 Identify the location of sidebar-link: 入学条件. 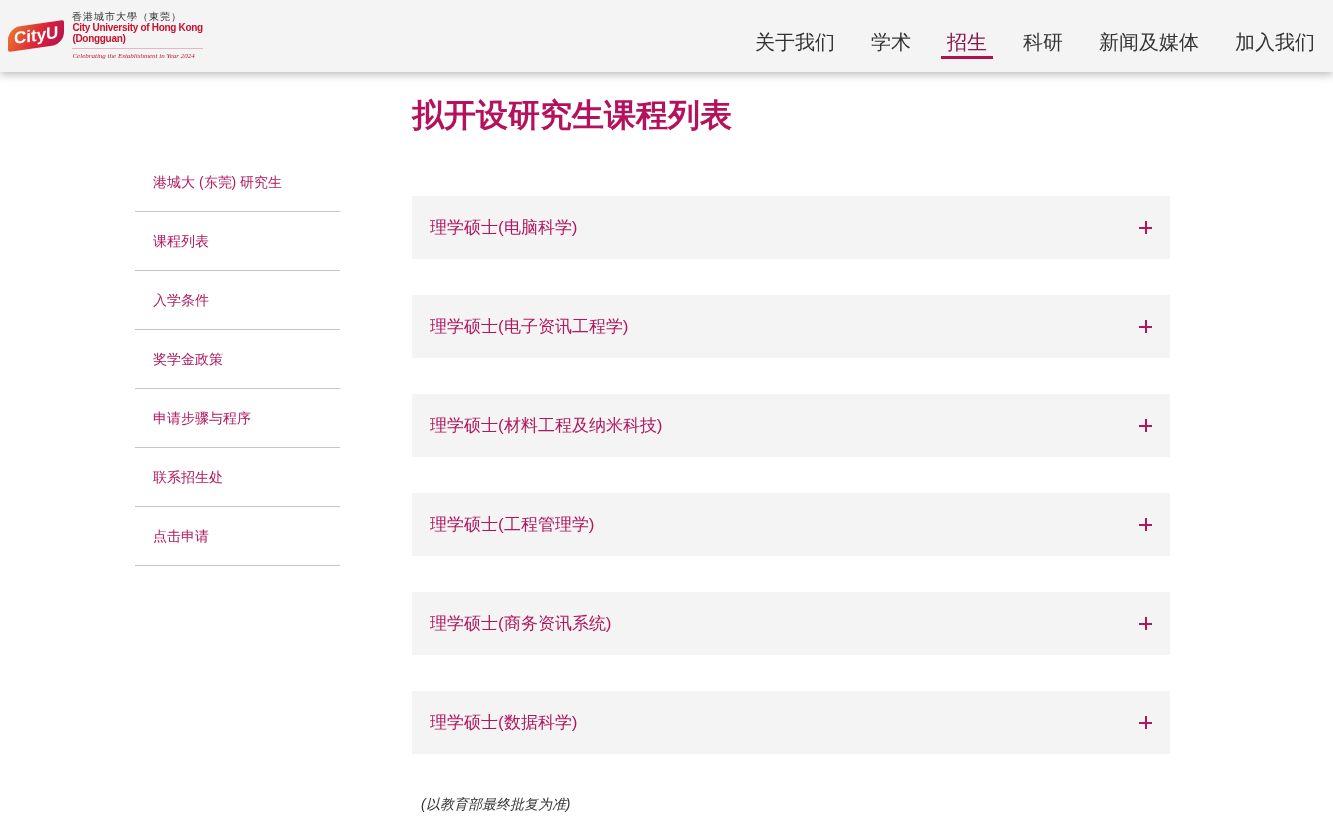
(237, 300).